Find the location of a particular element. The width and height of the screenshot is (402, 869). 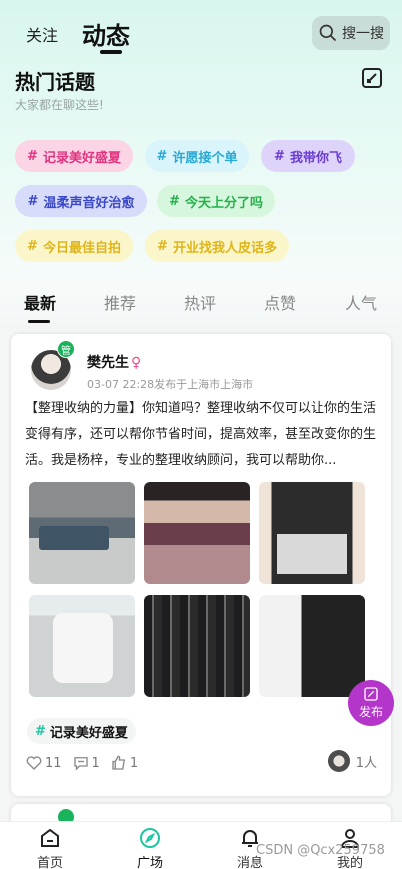

tab-dynamic: 动态 is located at coordinates (106, 33).